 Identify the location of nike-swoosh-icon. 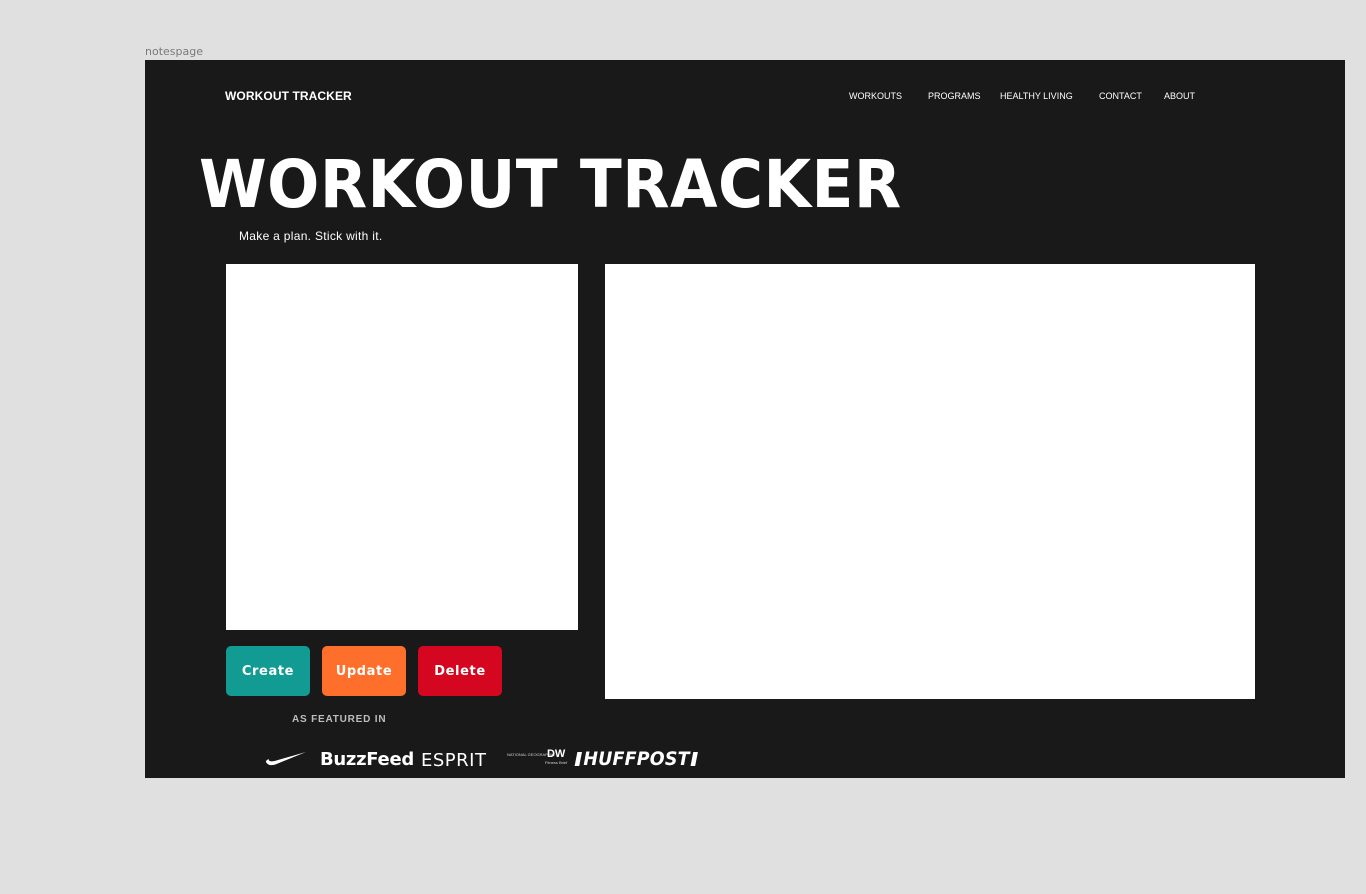
(285, 759).